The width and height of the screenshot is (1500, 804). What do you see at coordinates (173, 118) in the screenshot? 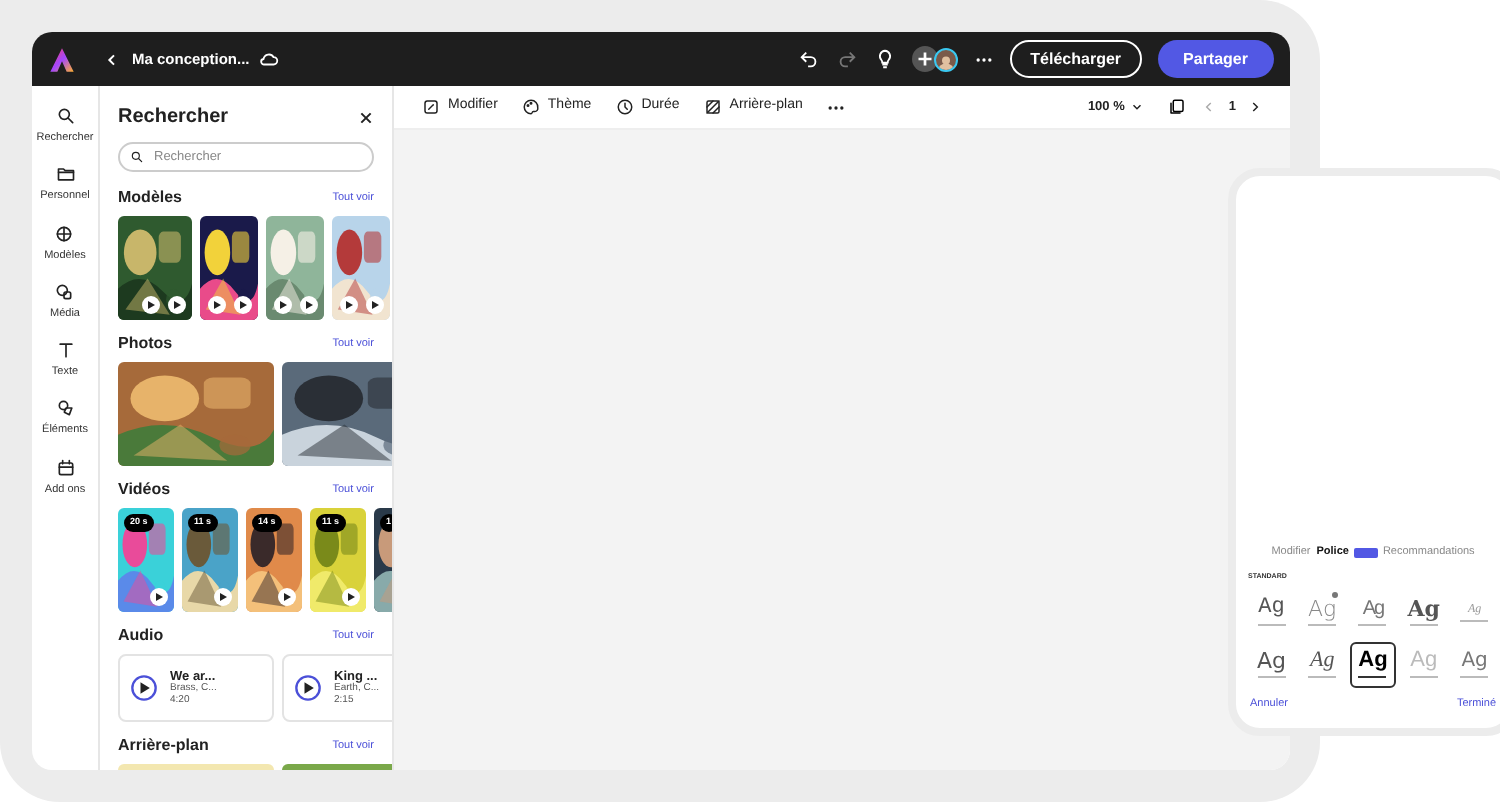
I see `panel-title: Rechercher` at bounding box center [173, 118].